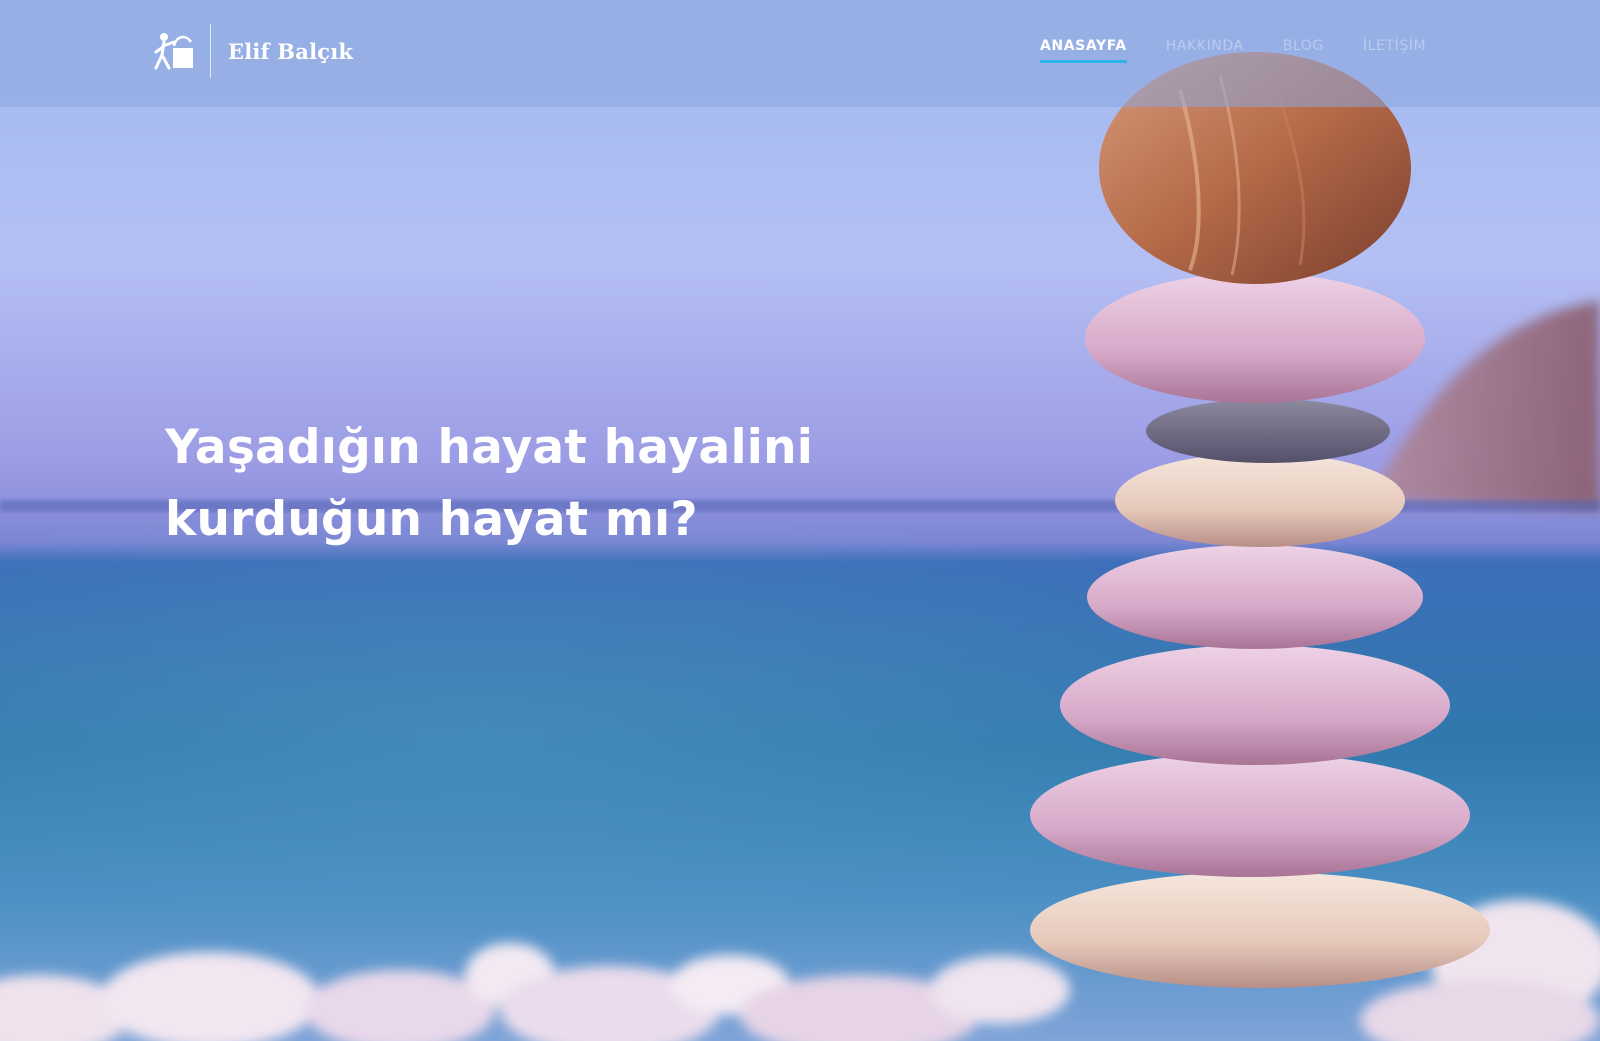 This screenshot has width=1600, height=1041. What do you see at coordinates (1252, 50) in the screenshot?
I see `main-navigation: ANASAYFA HAKKINDA BLOG İLETİŞİM` at bounding box center [1252, 50].